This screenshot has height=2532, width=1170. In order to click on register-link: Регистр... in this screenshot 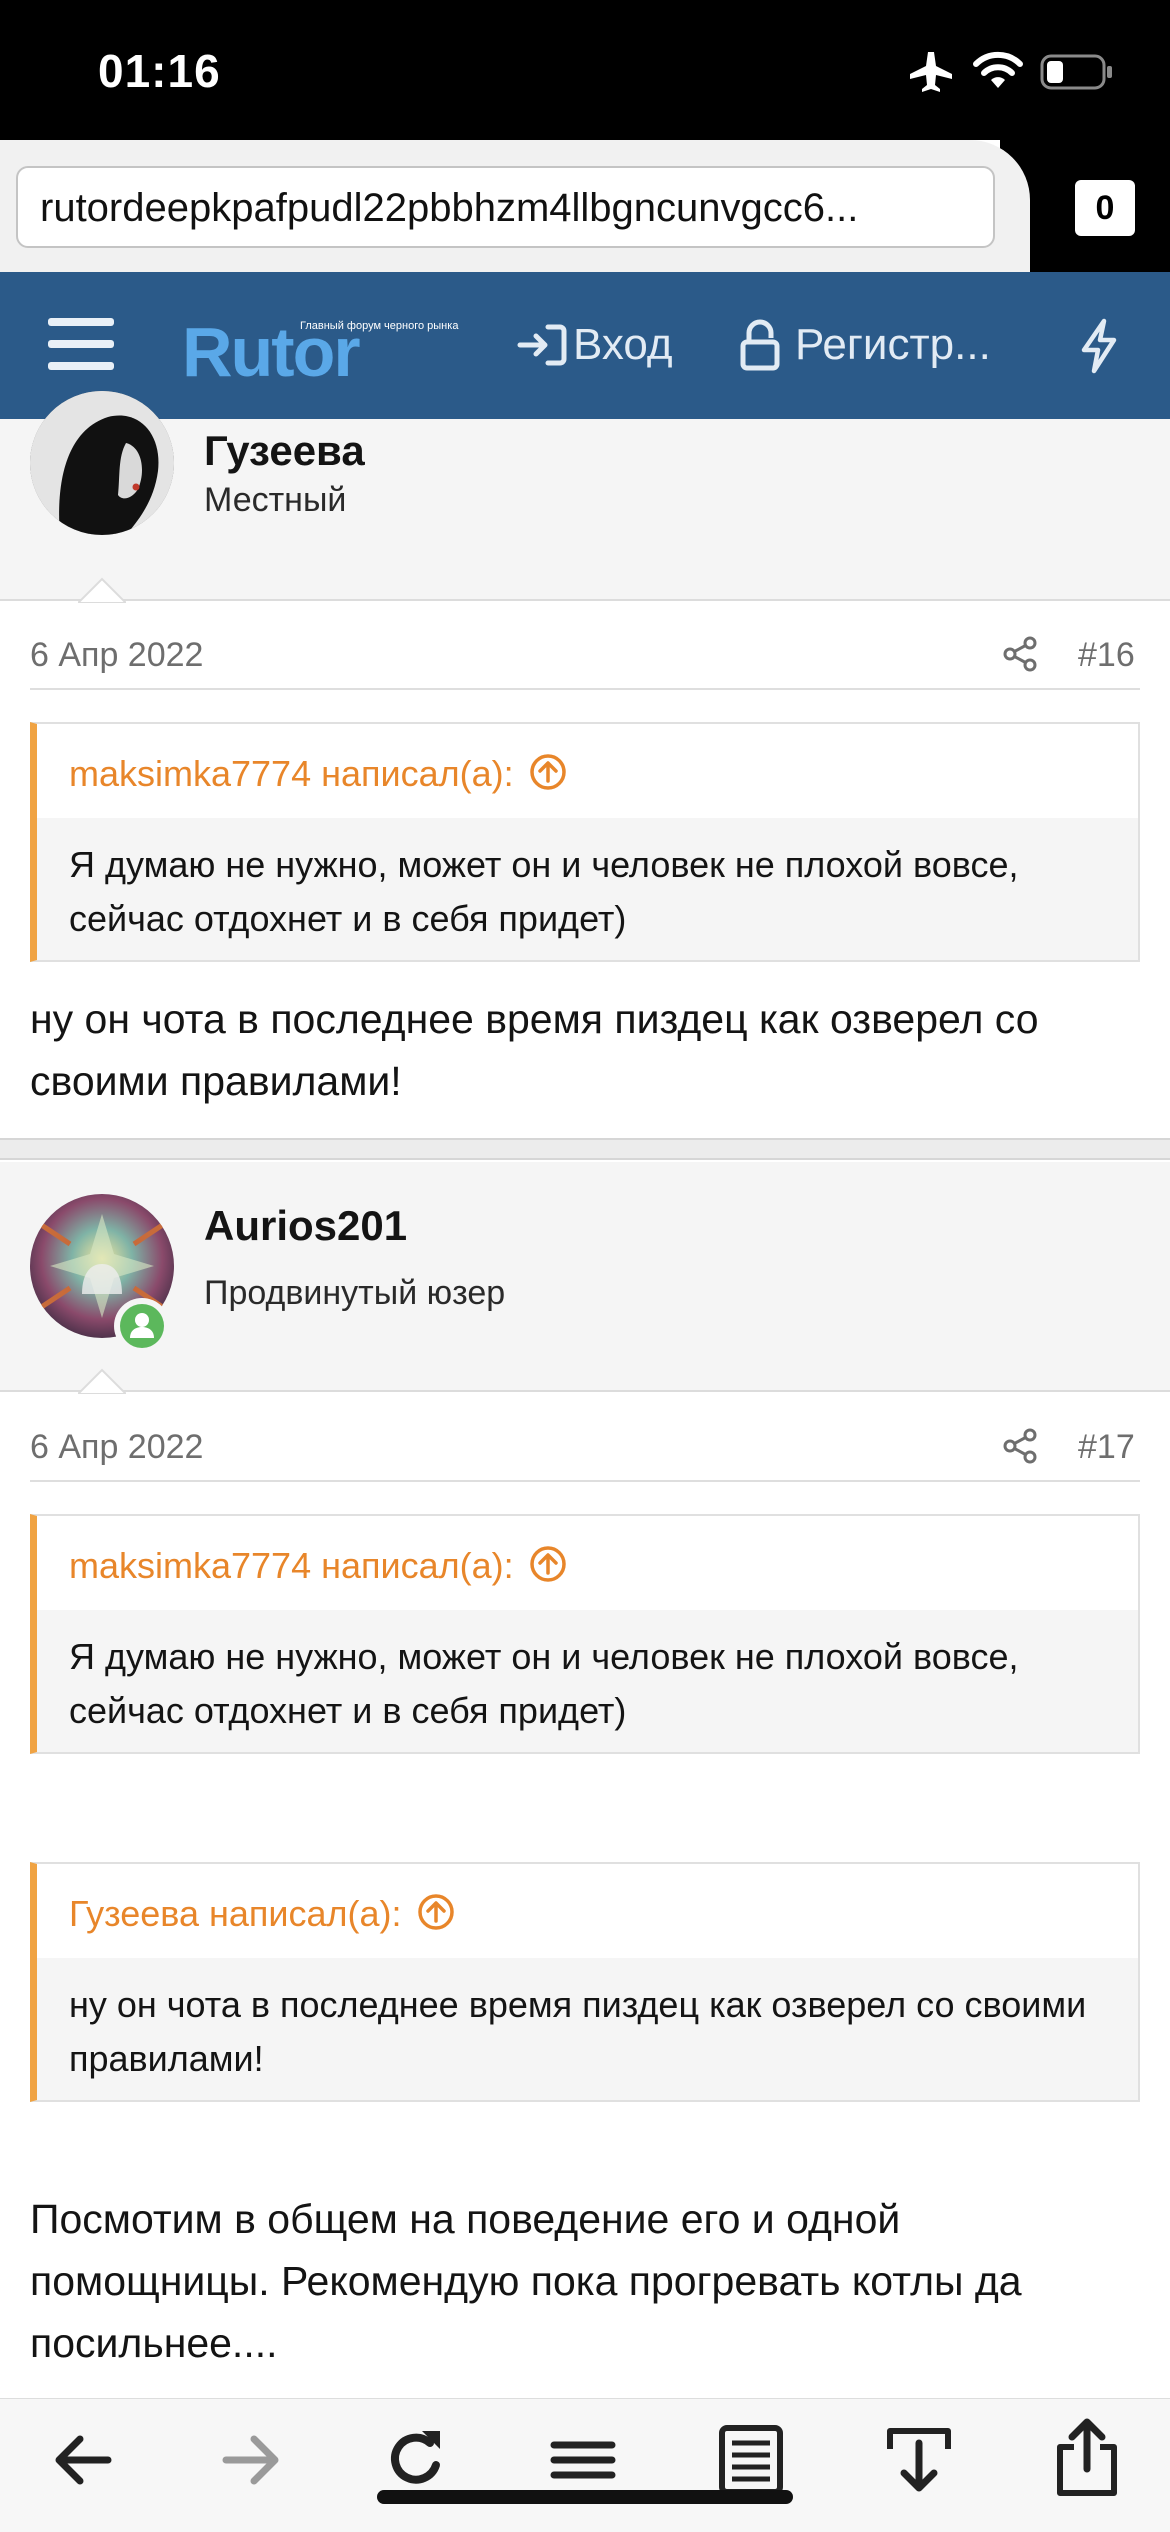, I will do `click(893, 345)`.